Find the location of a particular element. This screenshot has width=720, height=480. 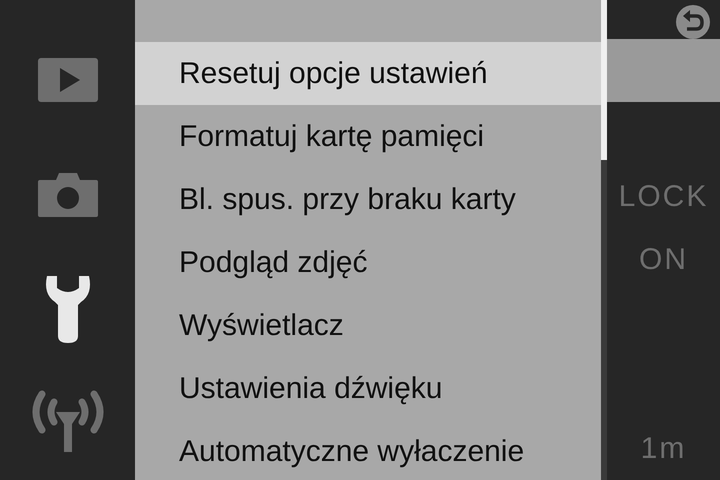

setting-value: ON is located at coordinates (663, 260).